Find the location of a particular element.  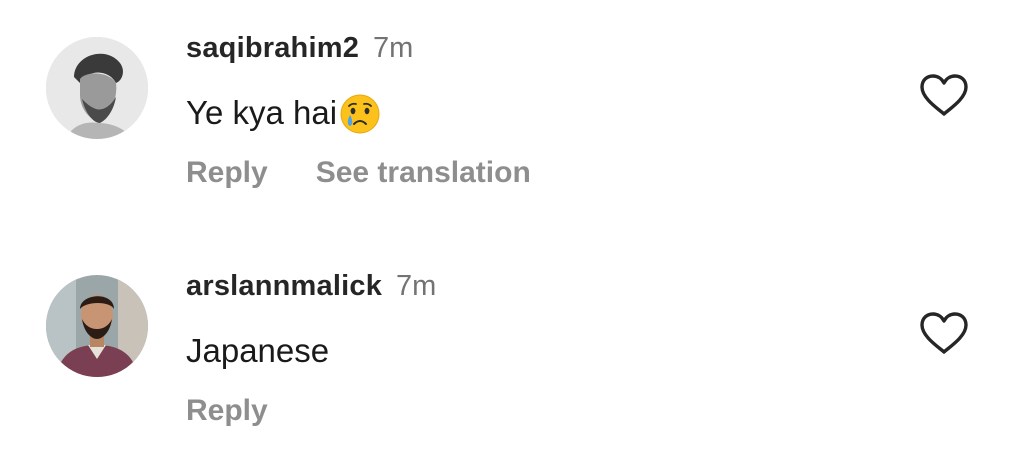

comment-header: saqibrahim2 7m is located at coordinates (299, 48).